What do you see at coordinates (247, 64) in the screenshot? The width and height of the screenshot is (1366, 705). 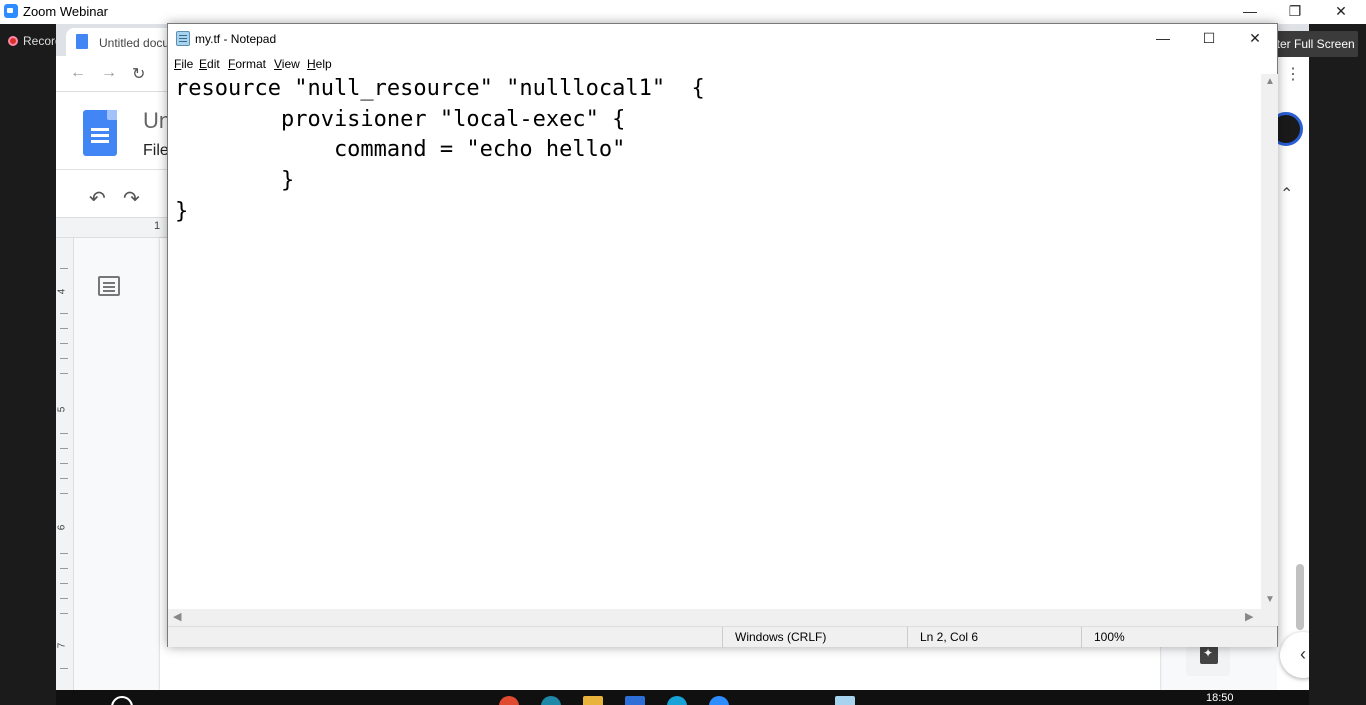 I see `menu-format: Format` at bounding box center [247, 64].